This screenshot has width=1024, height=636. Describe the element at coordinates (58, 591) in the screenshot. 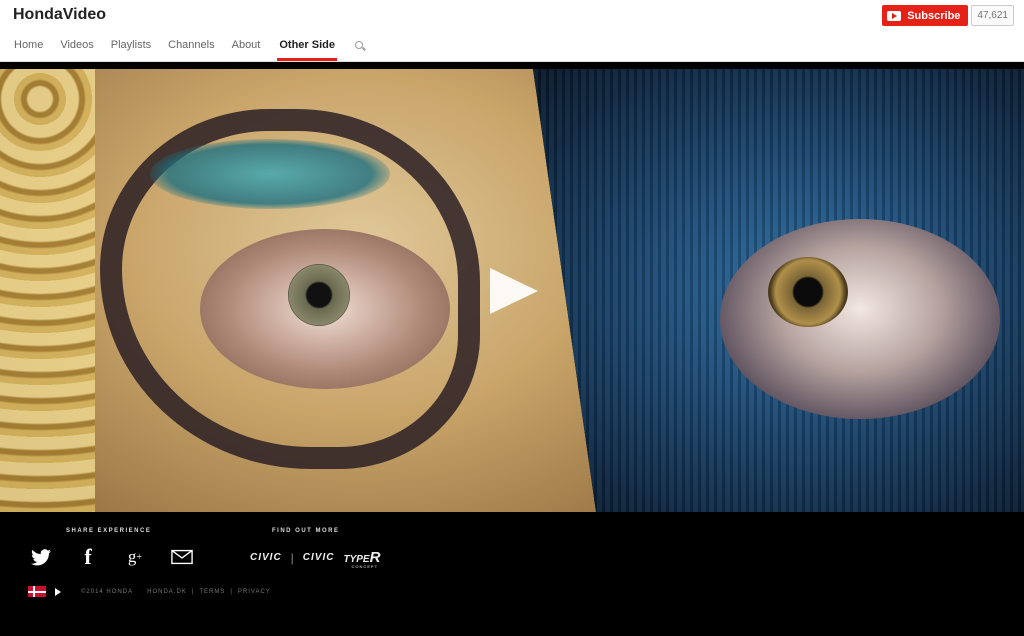

I see `play-arrow-icon` at that location.